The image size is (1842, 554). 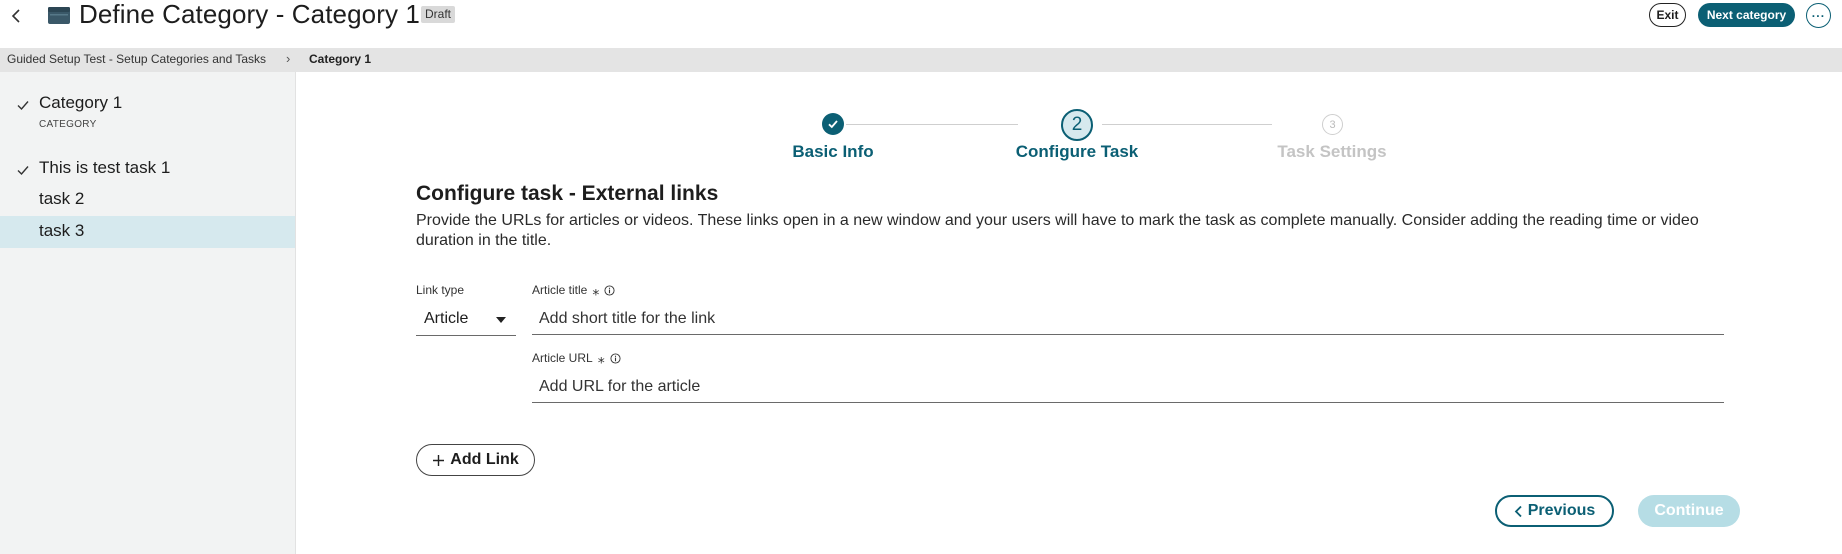 I want to click on sidebar-item-category-1: Category 1 CATEGORY, so click(x=147, y=111).